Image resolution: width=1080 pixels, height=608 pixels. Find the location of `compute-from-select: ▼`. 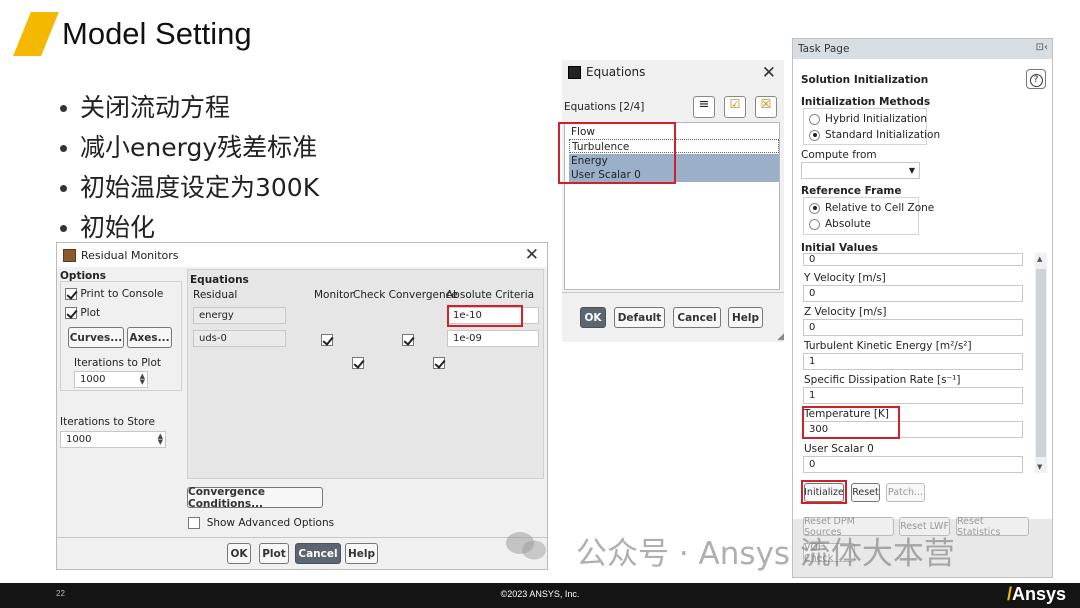

compute-from-select: ▼ is located at coordinates (860, 170).